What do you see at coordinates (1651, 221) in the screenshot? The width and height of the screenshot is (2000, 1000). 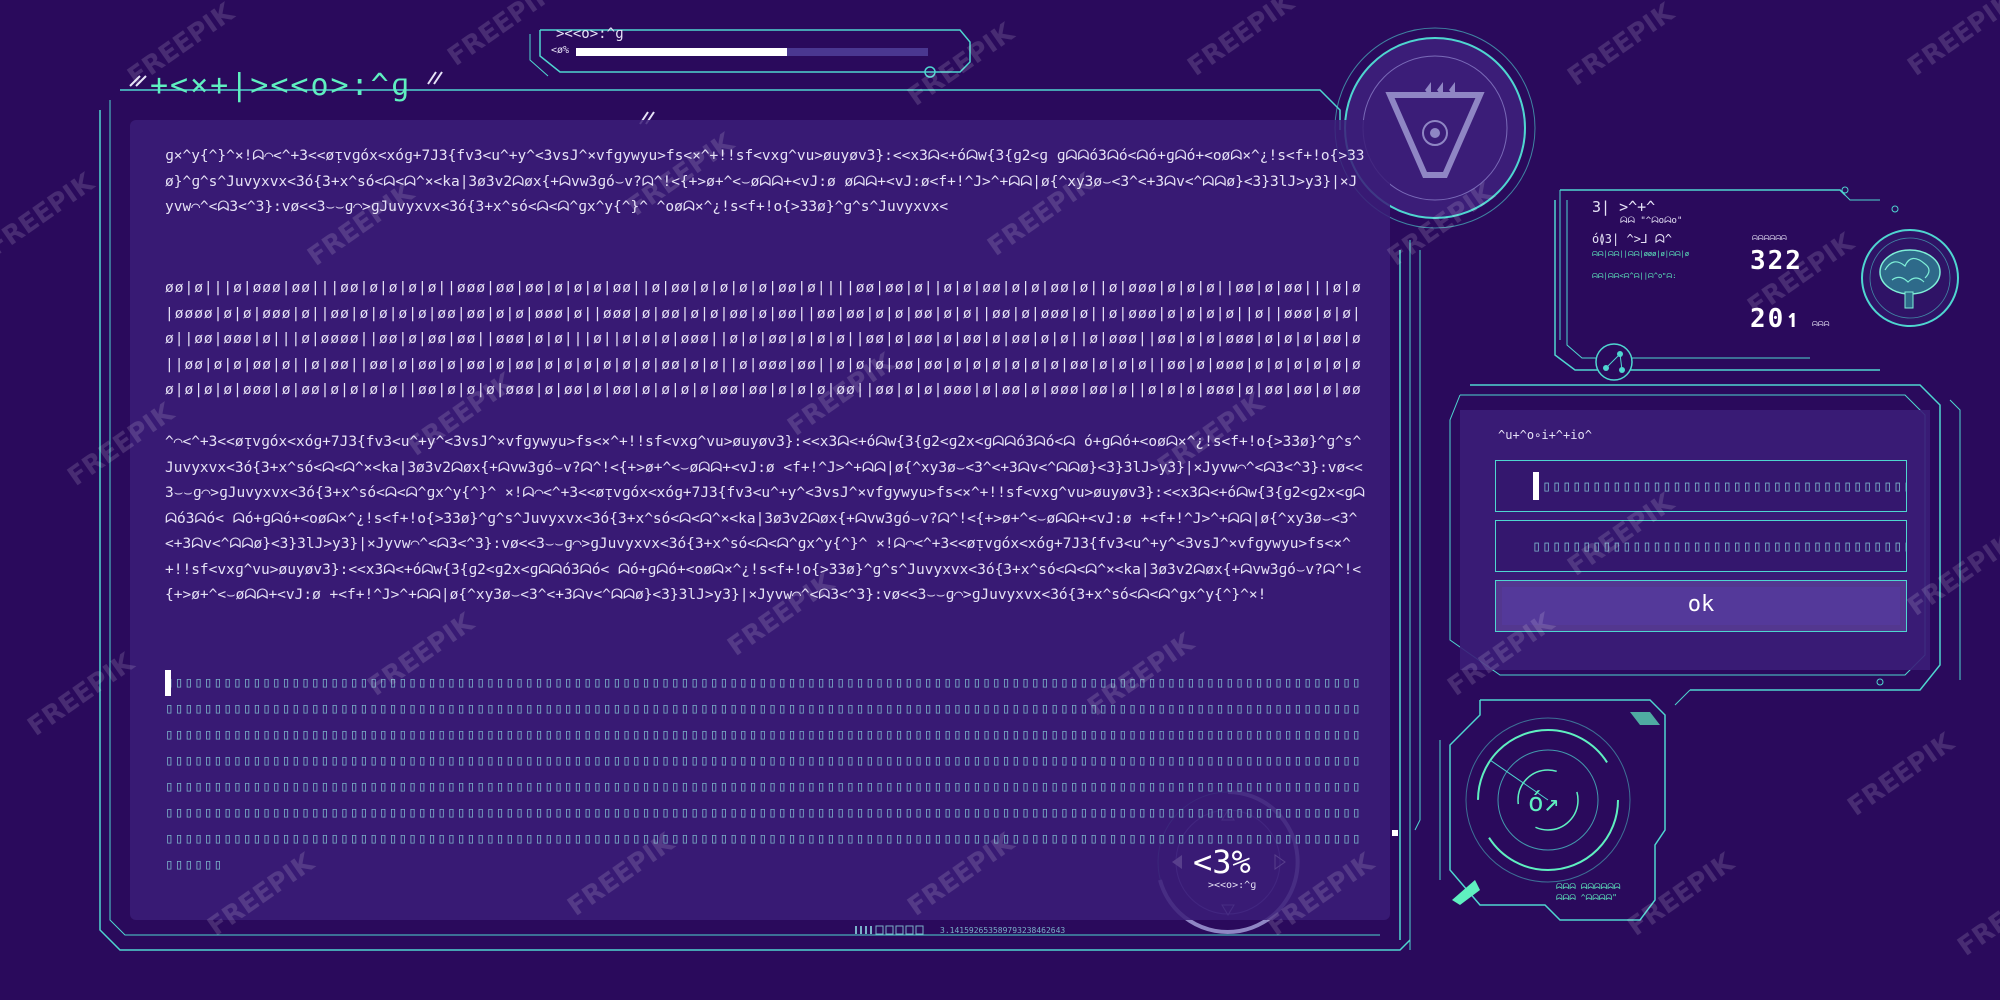 I see `info-subheader: ᗣᗣ "^ᗣoᗣo"` at bounding box center [1651, 221].